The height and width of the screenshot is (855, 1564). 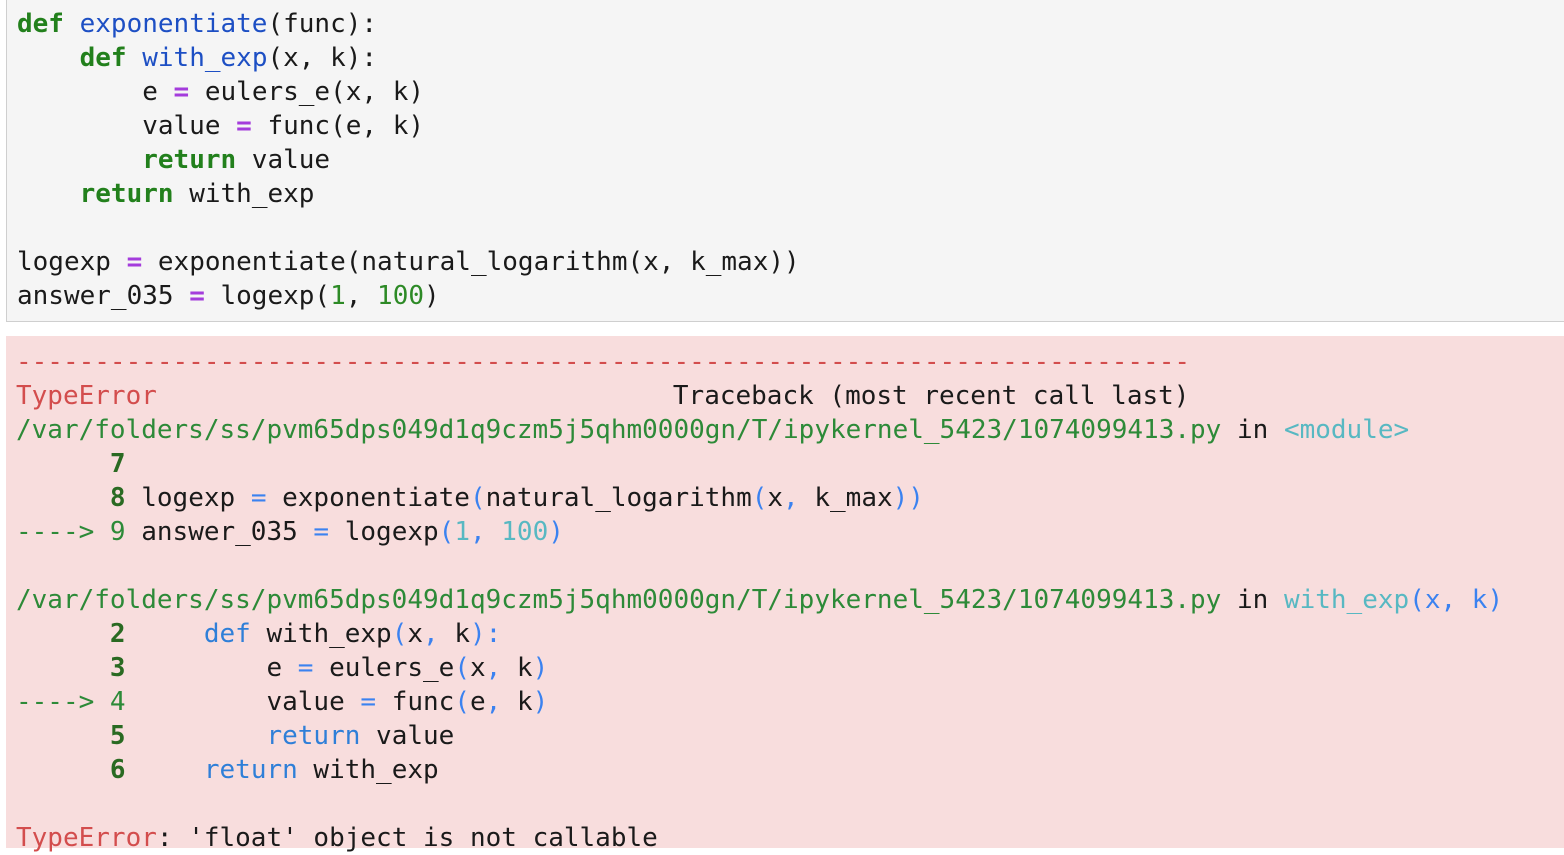 What do you see at coordinates (290, 532) in the screenshot?
I see `frame1-line-9: ----> 9 answer_035 = logexp(1, 100)` at bounding box center [290, 532].